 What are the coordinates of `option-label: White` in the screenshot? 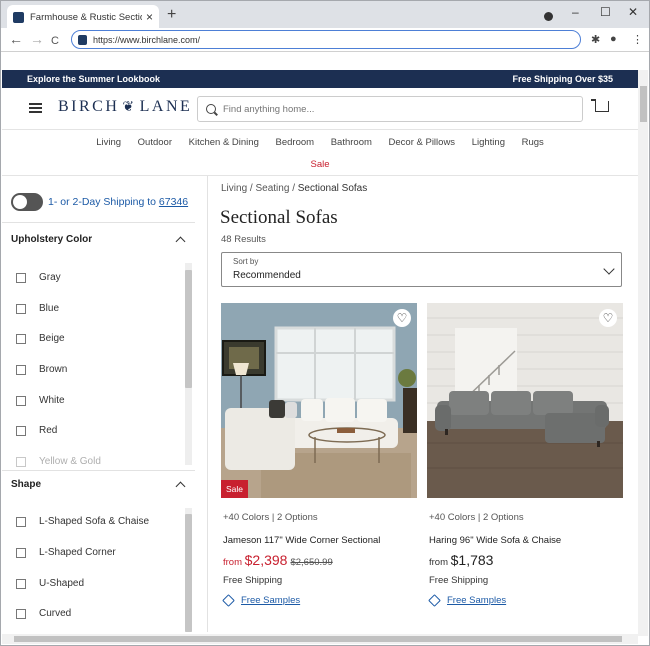 It's located at (52, 400).